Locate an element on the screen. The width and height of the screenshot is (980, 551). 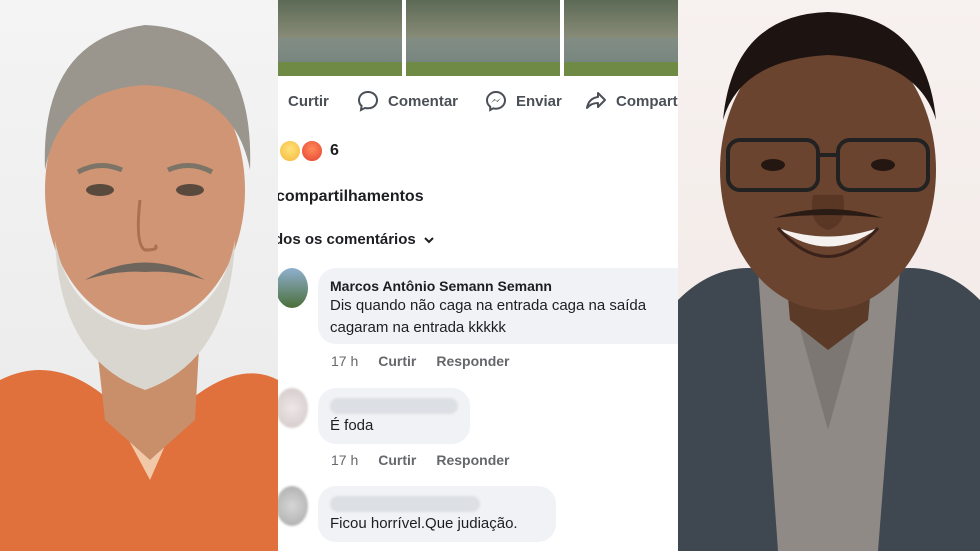
share-button: Compart is located at coordinates (631, 101).